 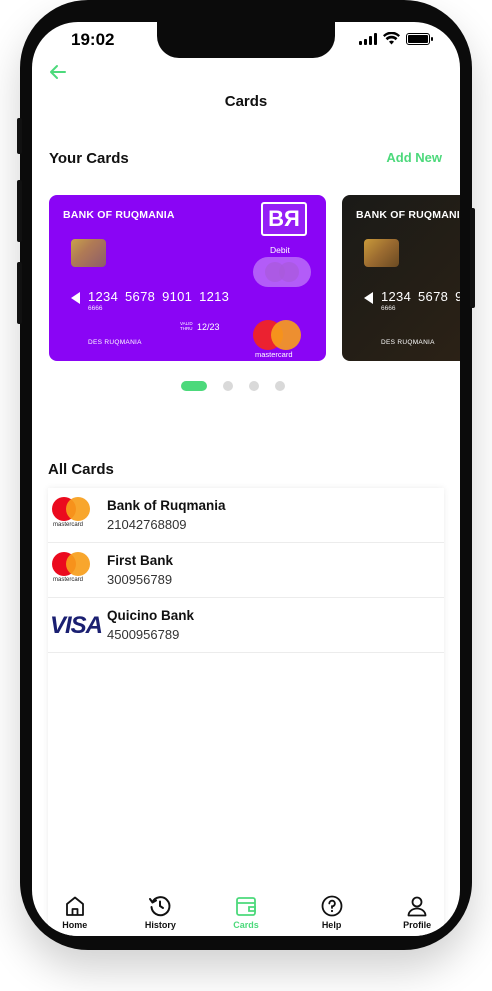 What do you see at coordinates (472, 258) in the screenshot?
I see `power-button` at bounding box center [472, 258].